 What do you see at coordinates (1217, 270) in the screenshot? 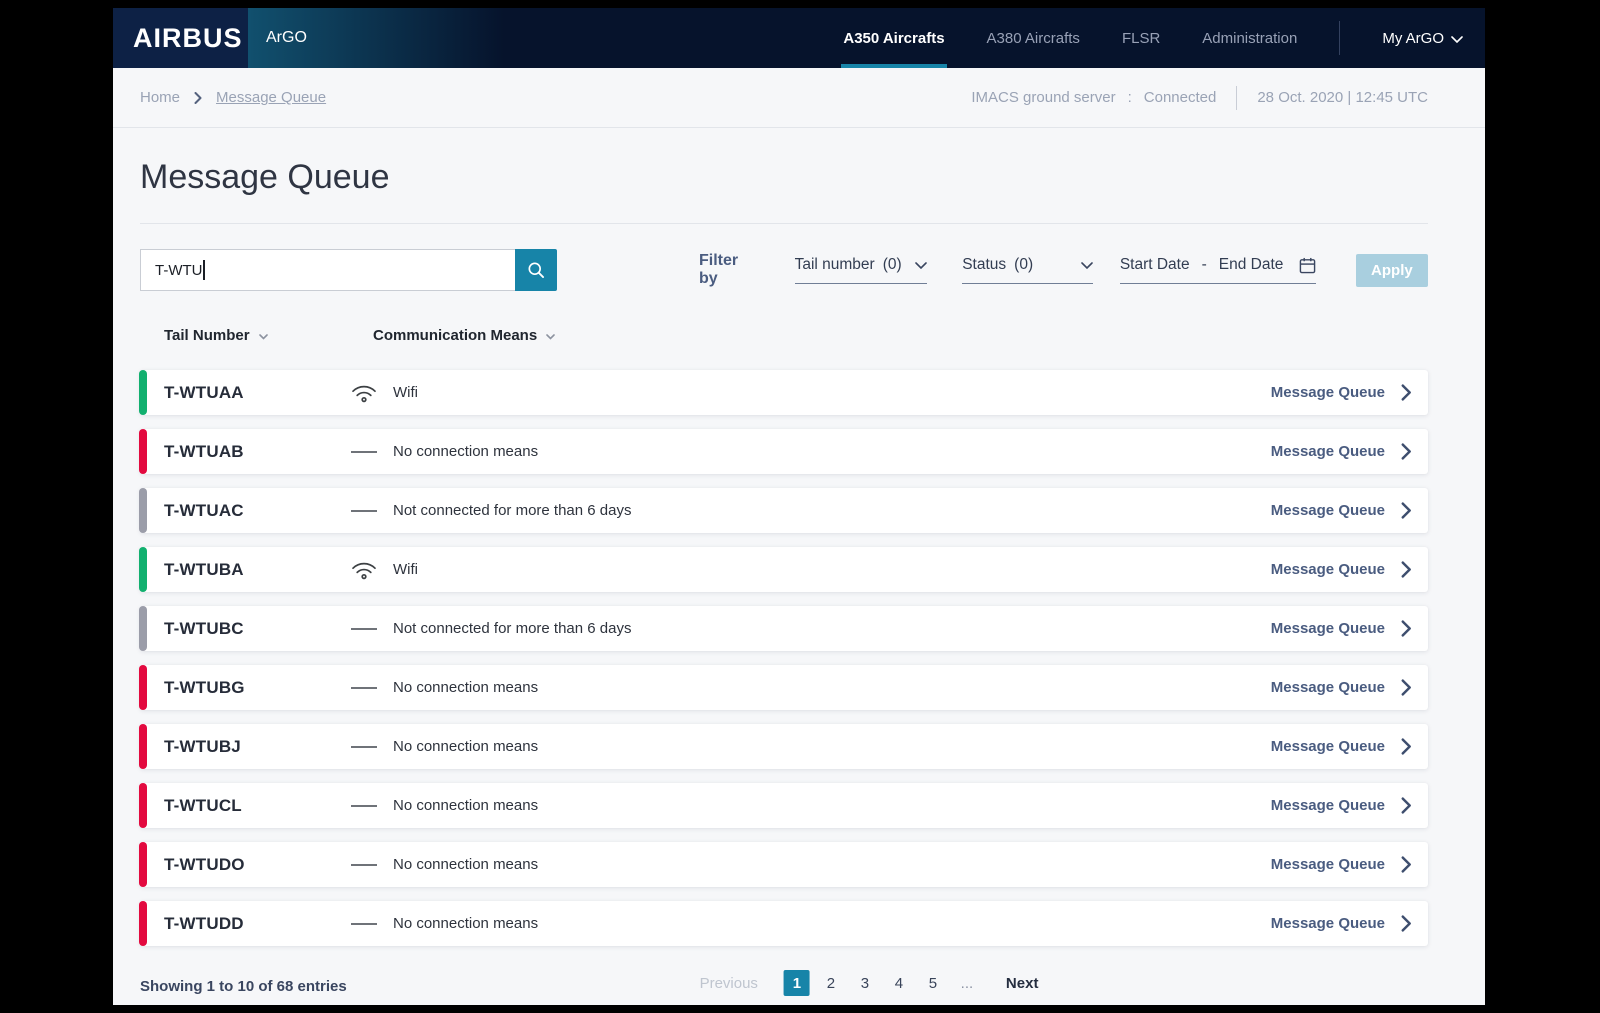
I see `date-range-filter: Start Date - End Date` at bounding box center [1217, 270].